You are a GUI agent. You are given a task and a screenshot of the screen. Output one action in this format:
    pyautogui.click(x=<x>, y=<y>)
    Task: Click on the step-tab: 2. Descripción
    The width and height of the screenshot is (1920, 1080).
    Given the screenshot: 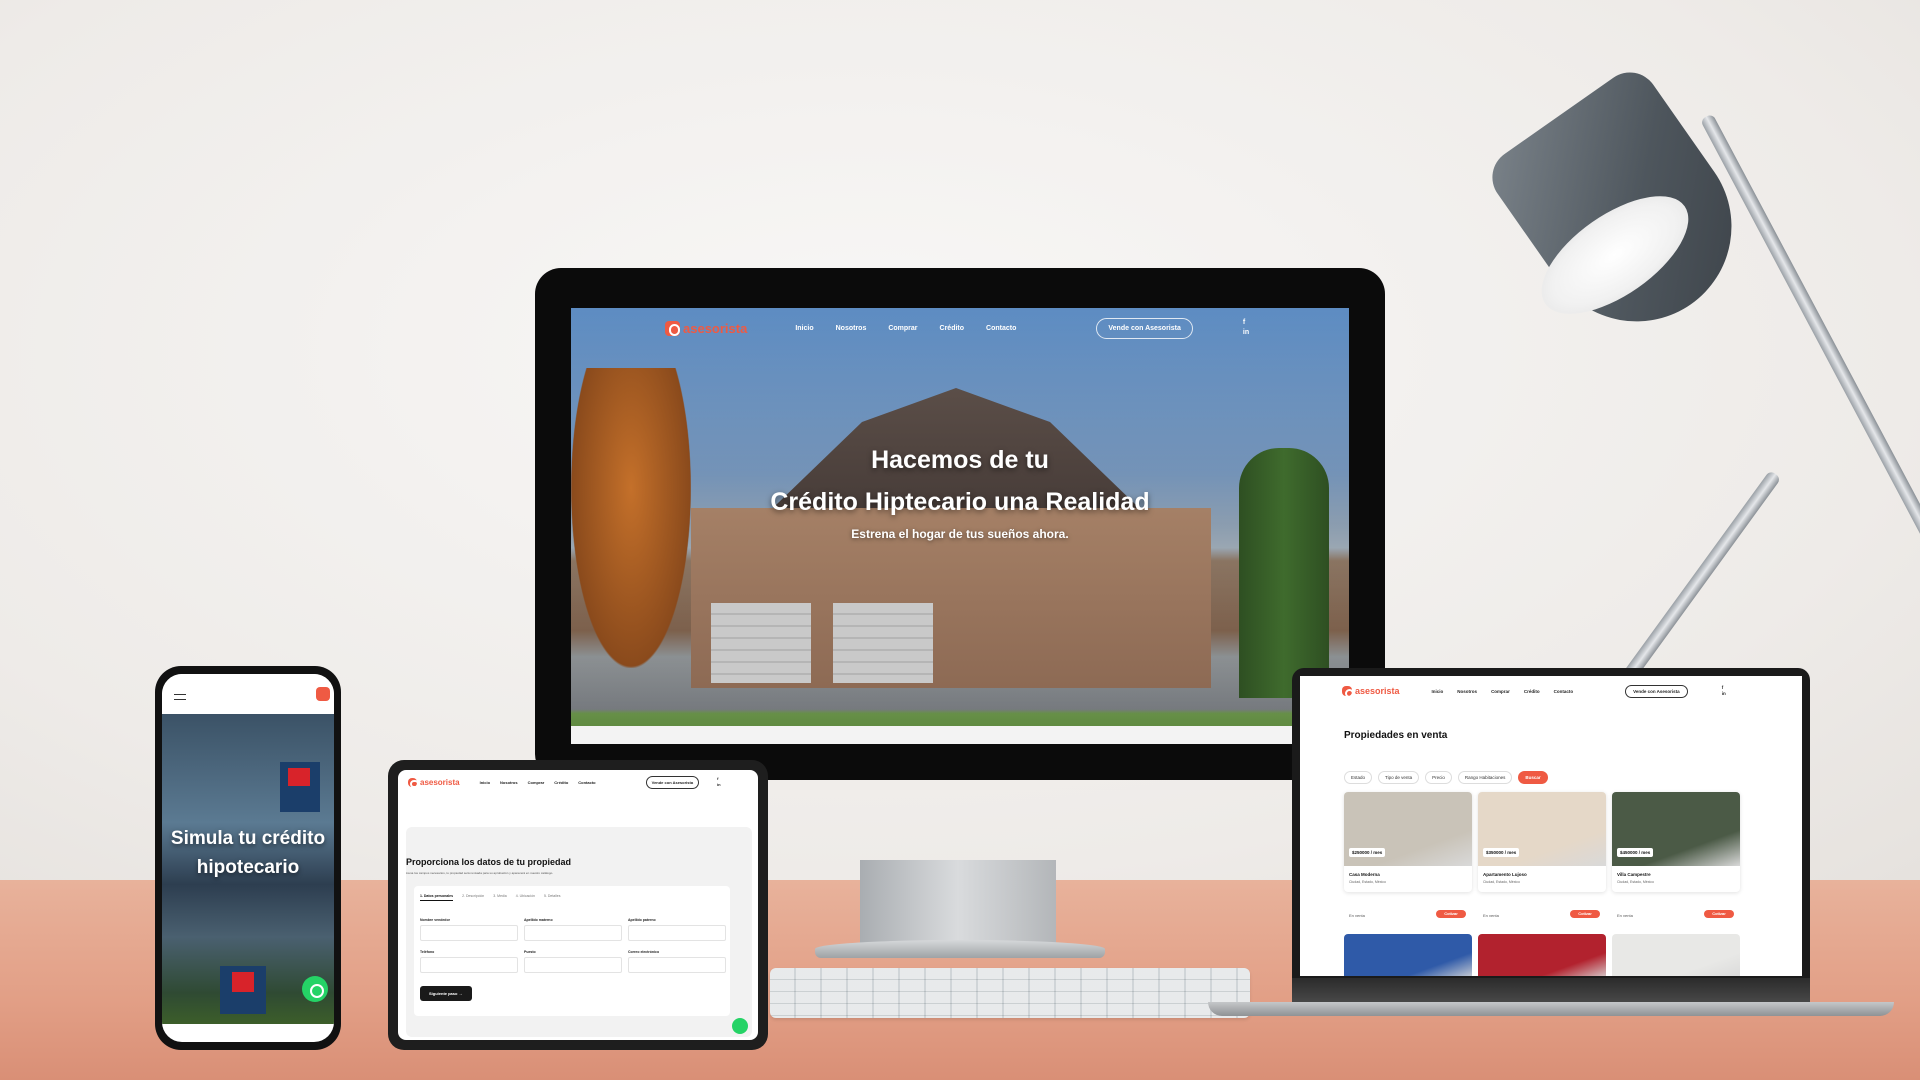 What is the action you would take?
    pyautogui.click(x=473, y=897)
    